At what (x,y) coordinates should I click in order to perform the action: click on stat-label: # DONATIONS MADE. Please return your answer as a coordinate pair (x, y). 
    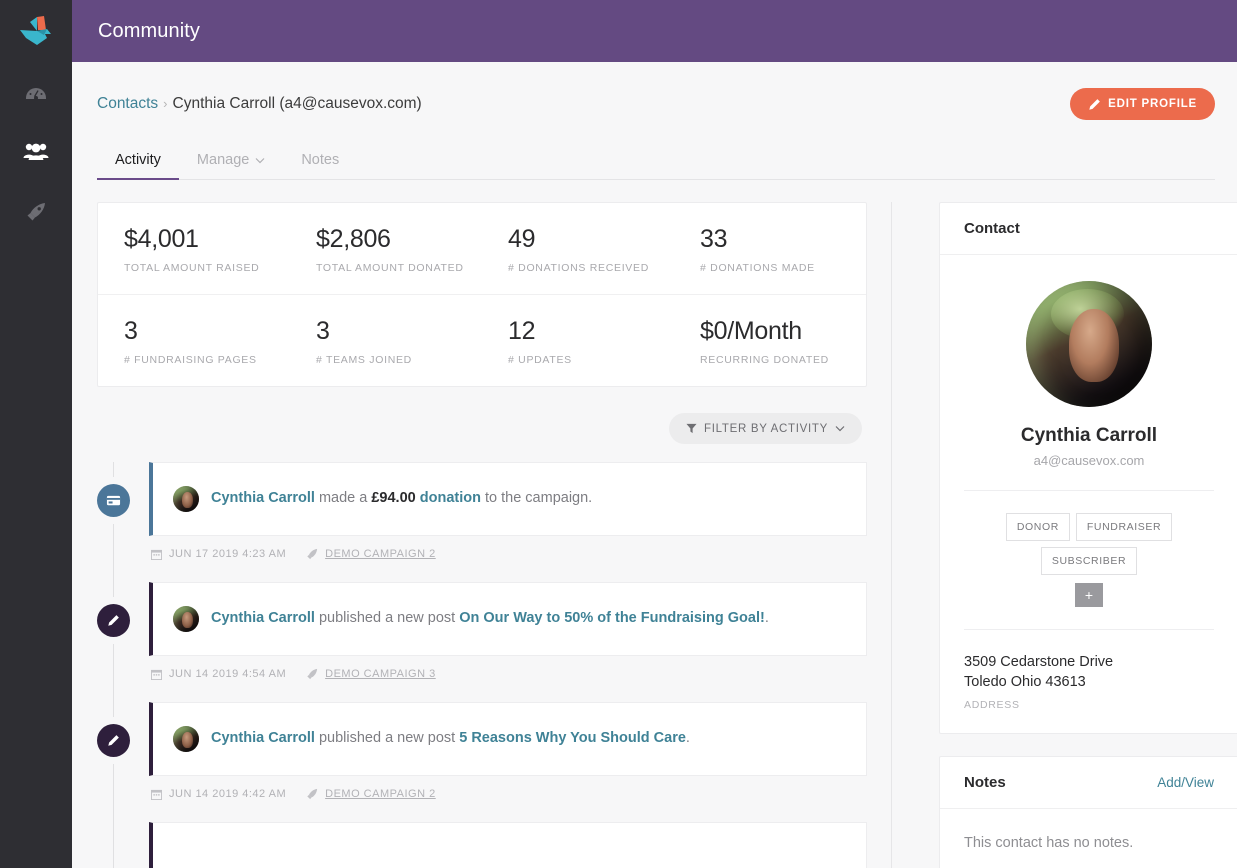
    Looking at the image, I should click on (757, 268).